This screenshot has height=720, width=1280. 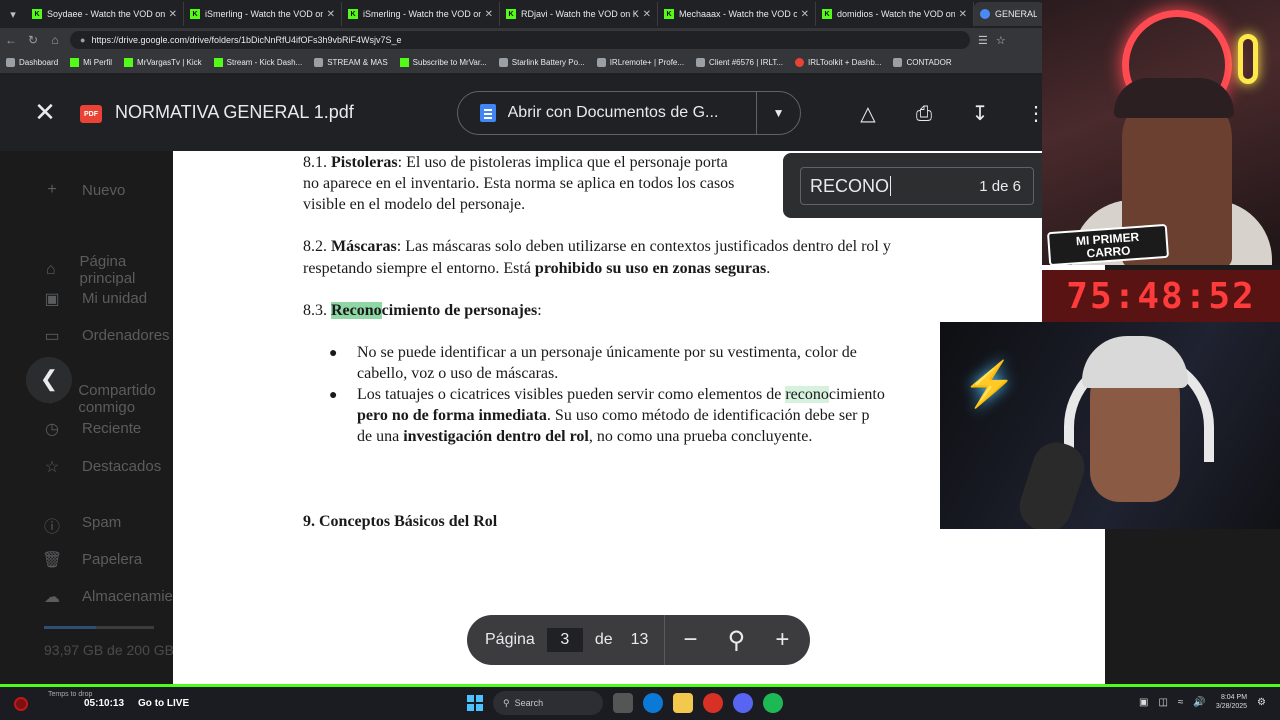 What do you see at coordinates (1143, 702) in the screenshot?
I see `tray-app-icon: ▣` at bounding box center [1143, 702].